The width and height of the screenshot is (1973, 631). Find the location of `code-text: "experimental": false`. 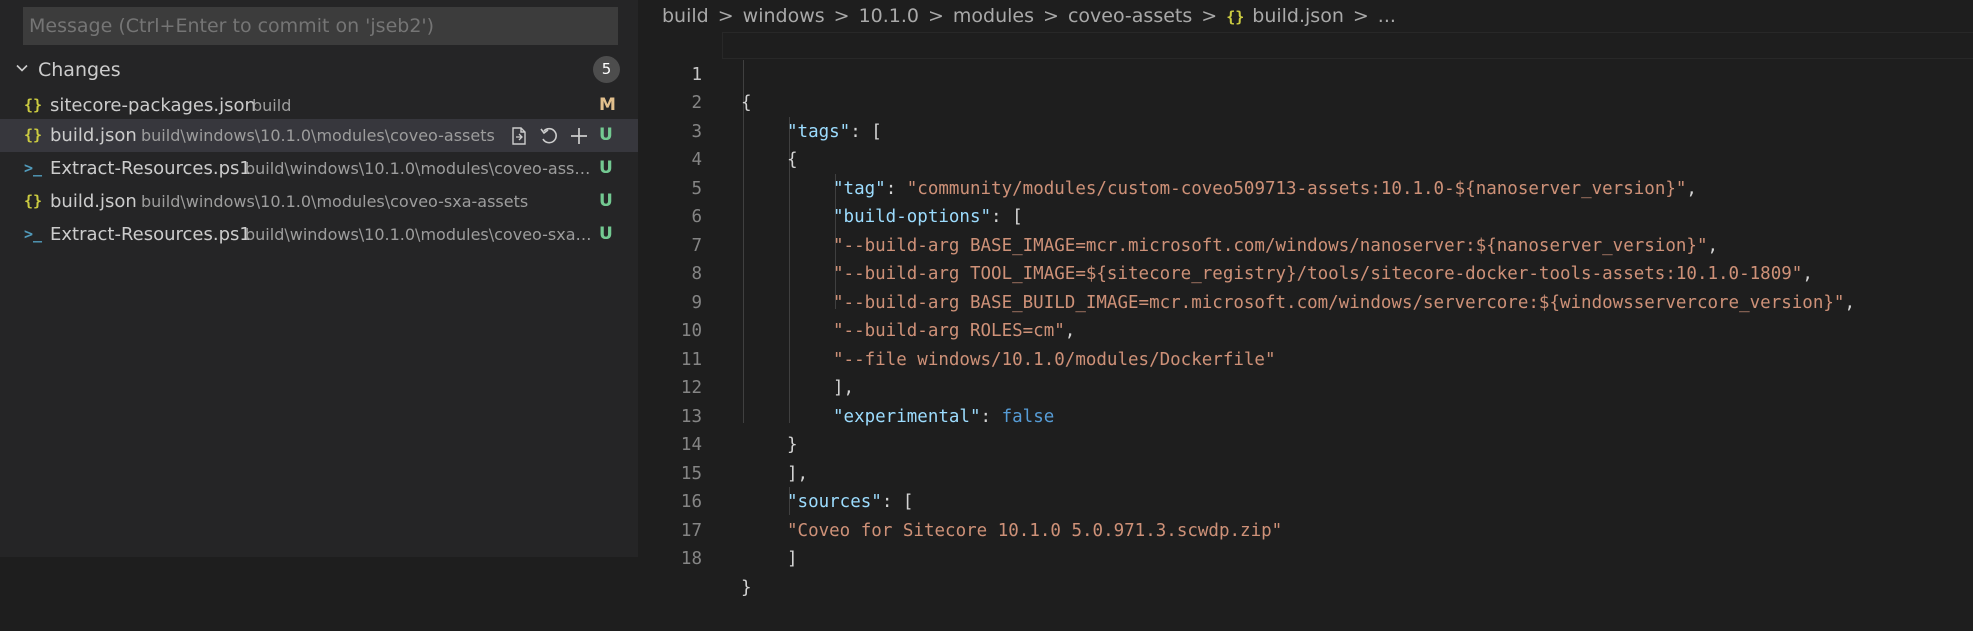

code-text: "experimental": false is located at coordinates (944, 416).